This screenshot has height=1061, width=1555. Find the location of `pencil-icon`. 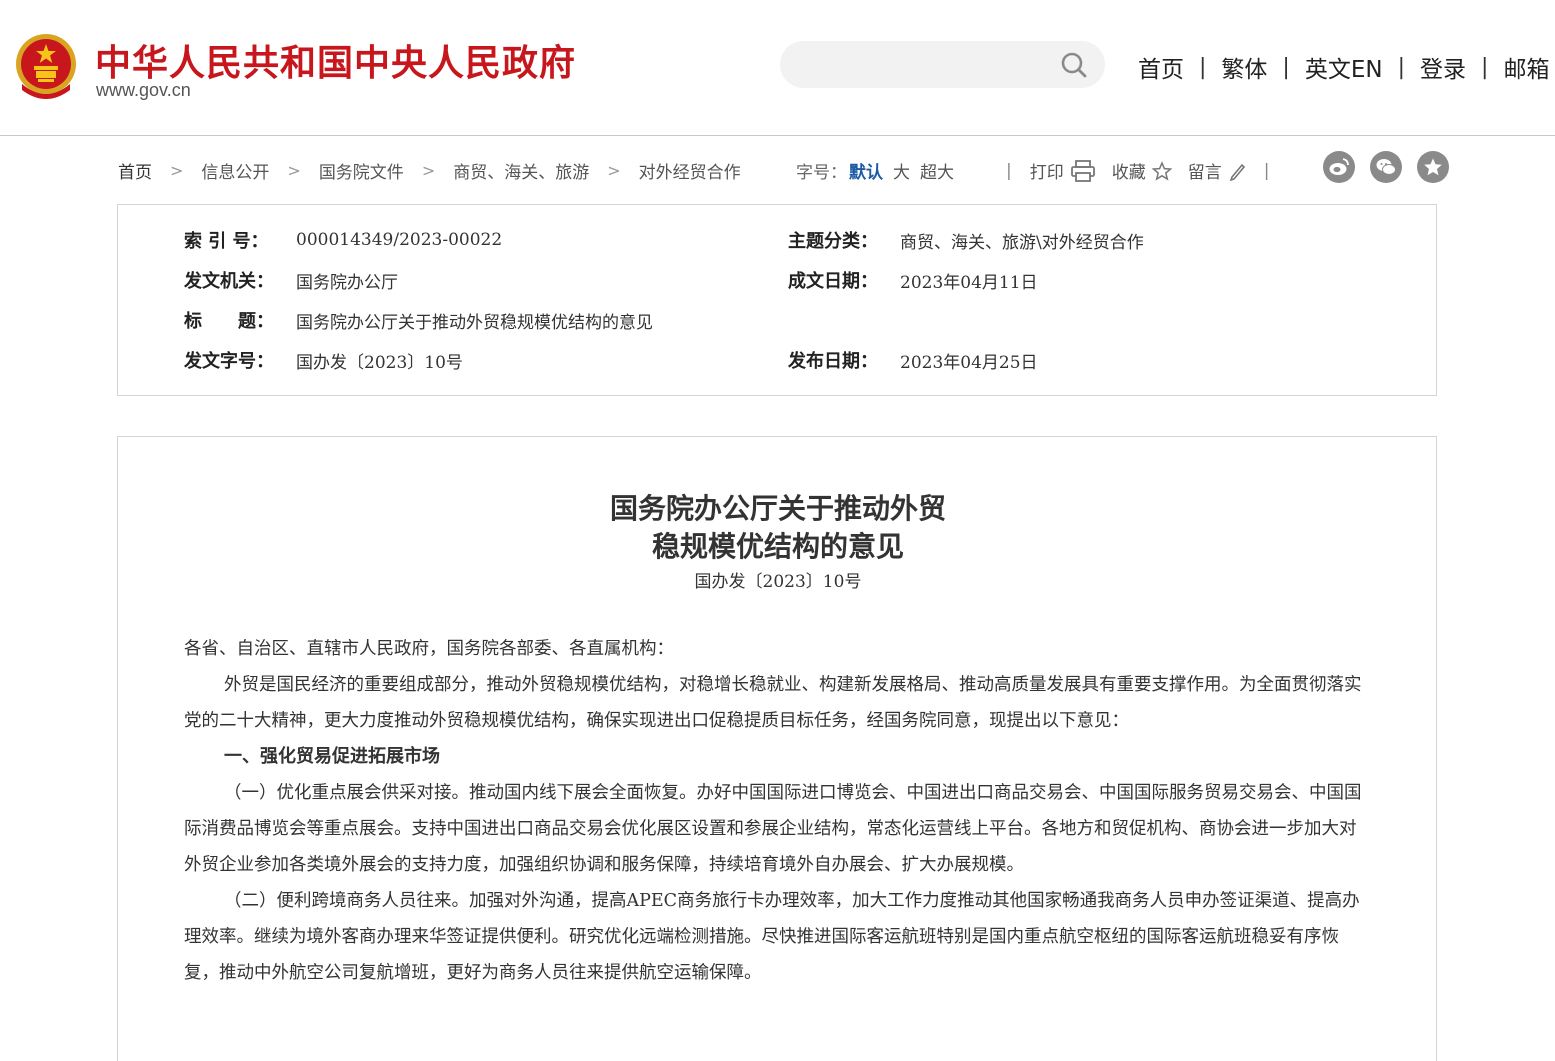

pencil-icon is located at coordinates (1237, 172).